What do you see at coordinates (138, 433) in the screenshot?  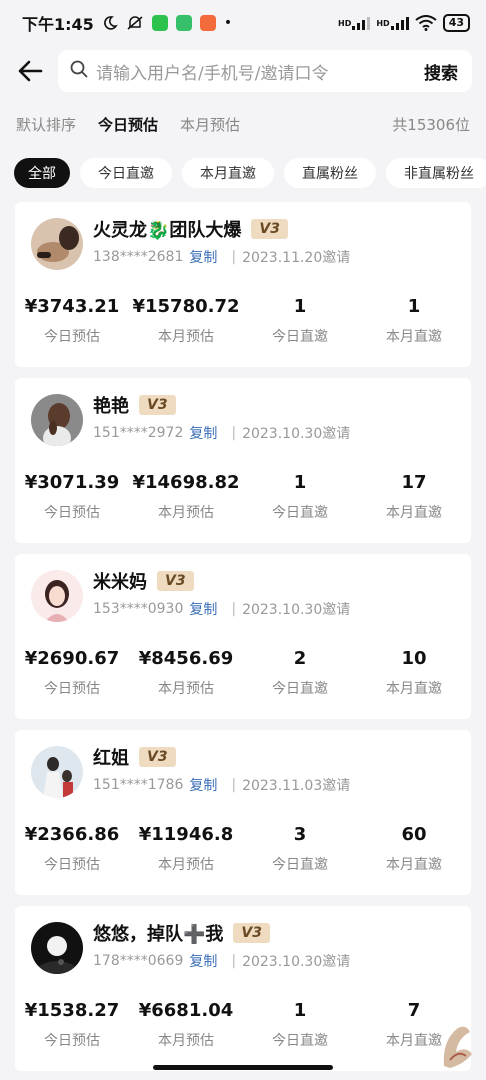 I see `member-phone: 151****2972` at bounding box center [138, 433].